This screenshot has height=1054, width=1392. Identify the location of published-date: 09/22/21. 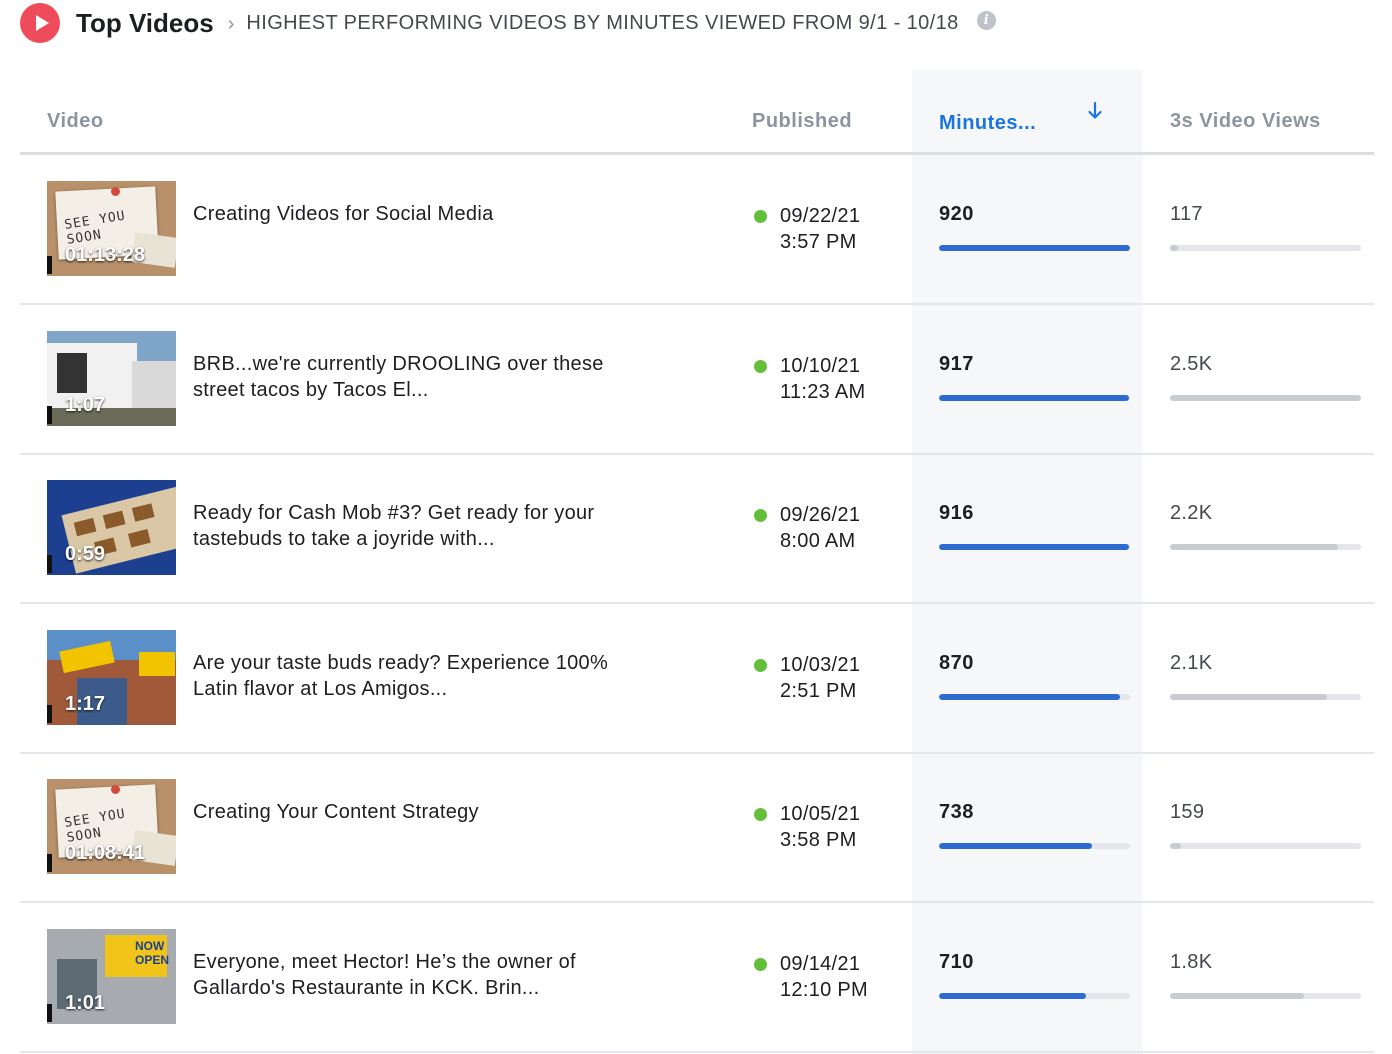
(820, 216).